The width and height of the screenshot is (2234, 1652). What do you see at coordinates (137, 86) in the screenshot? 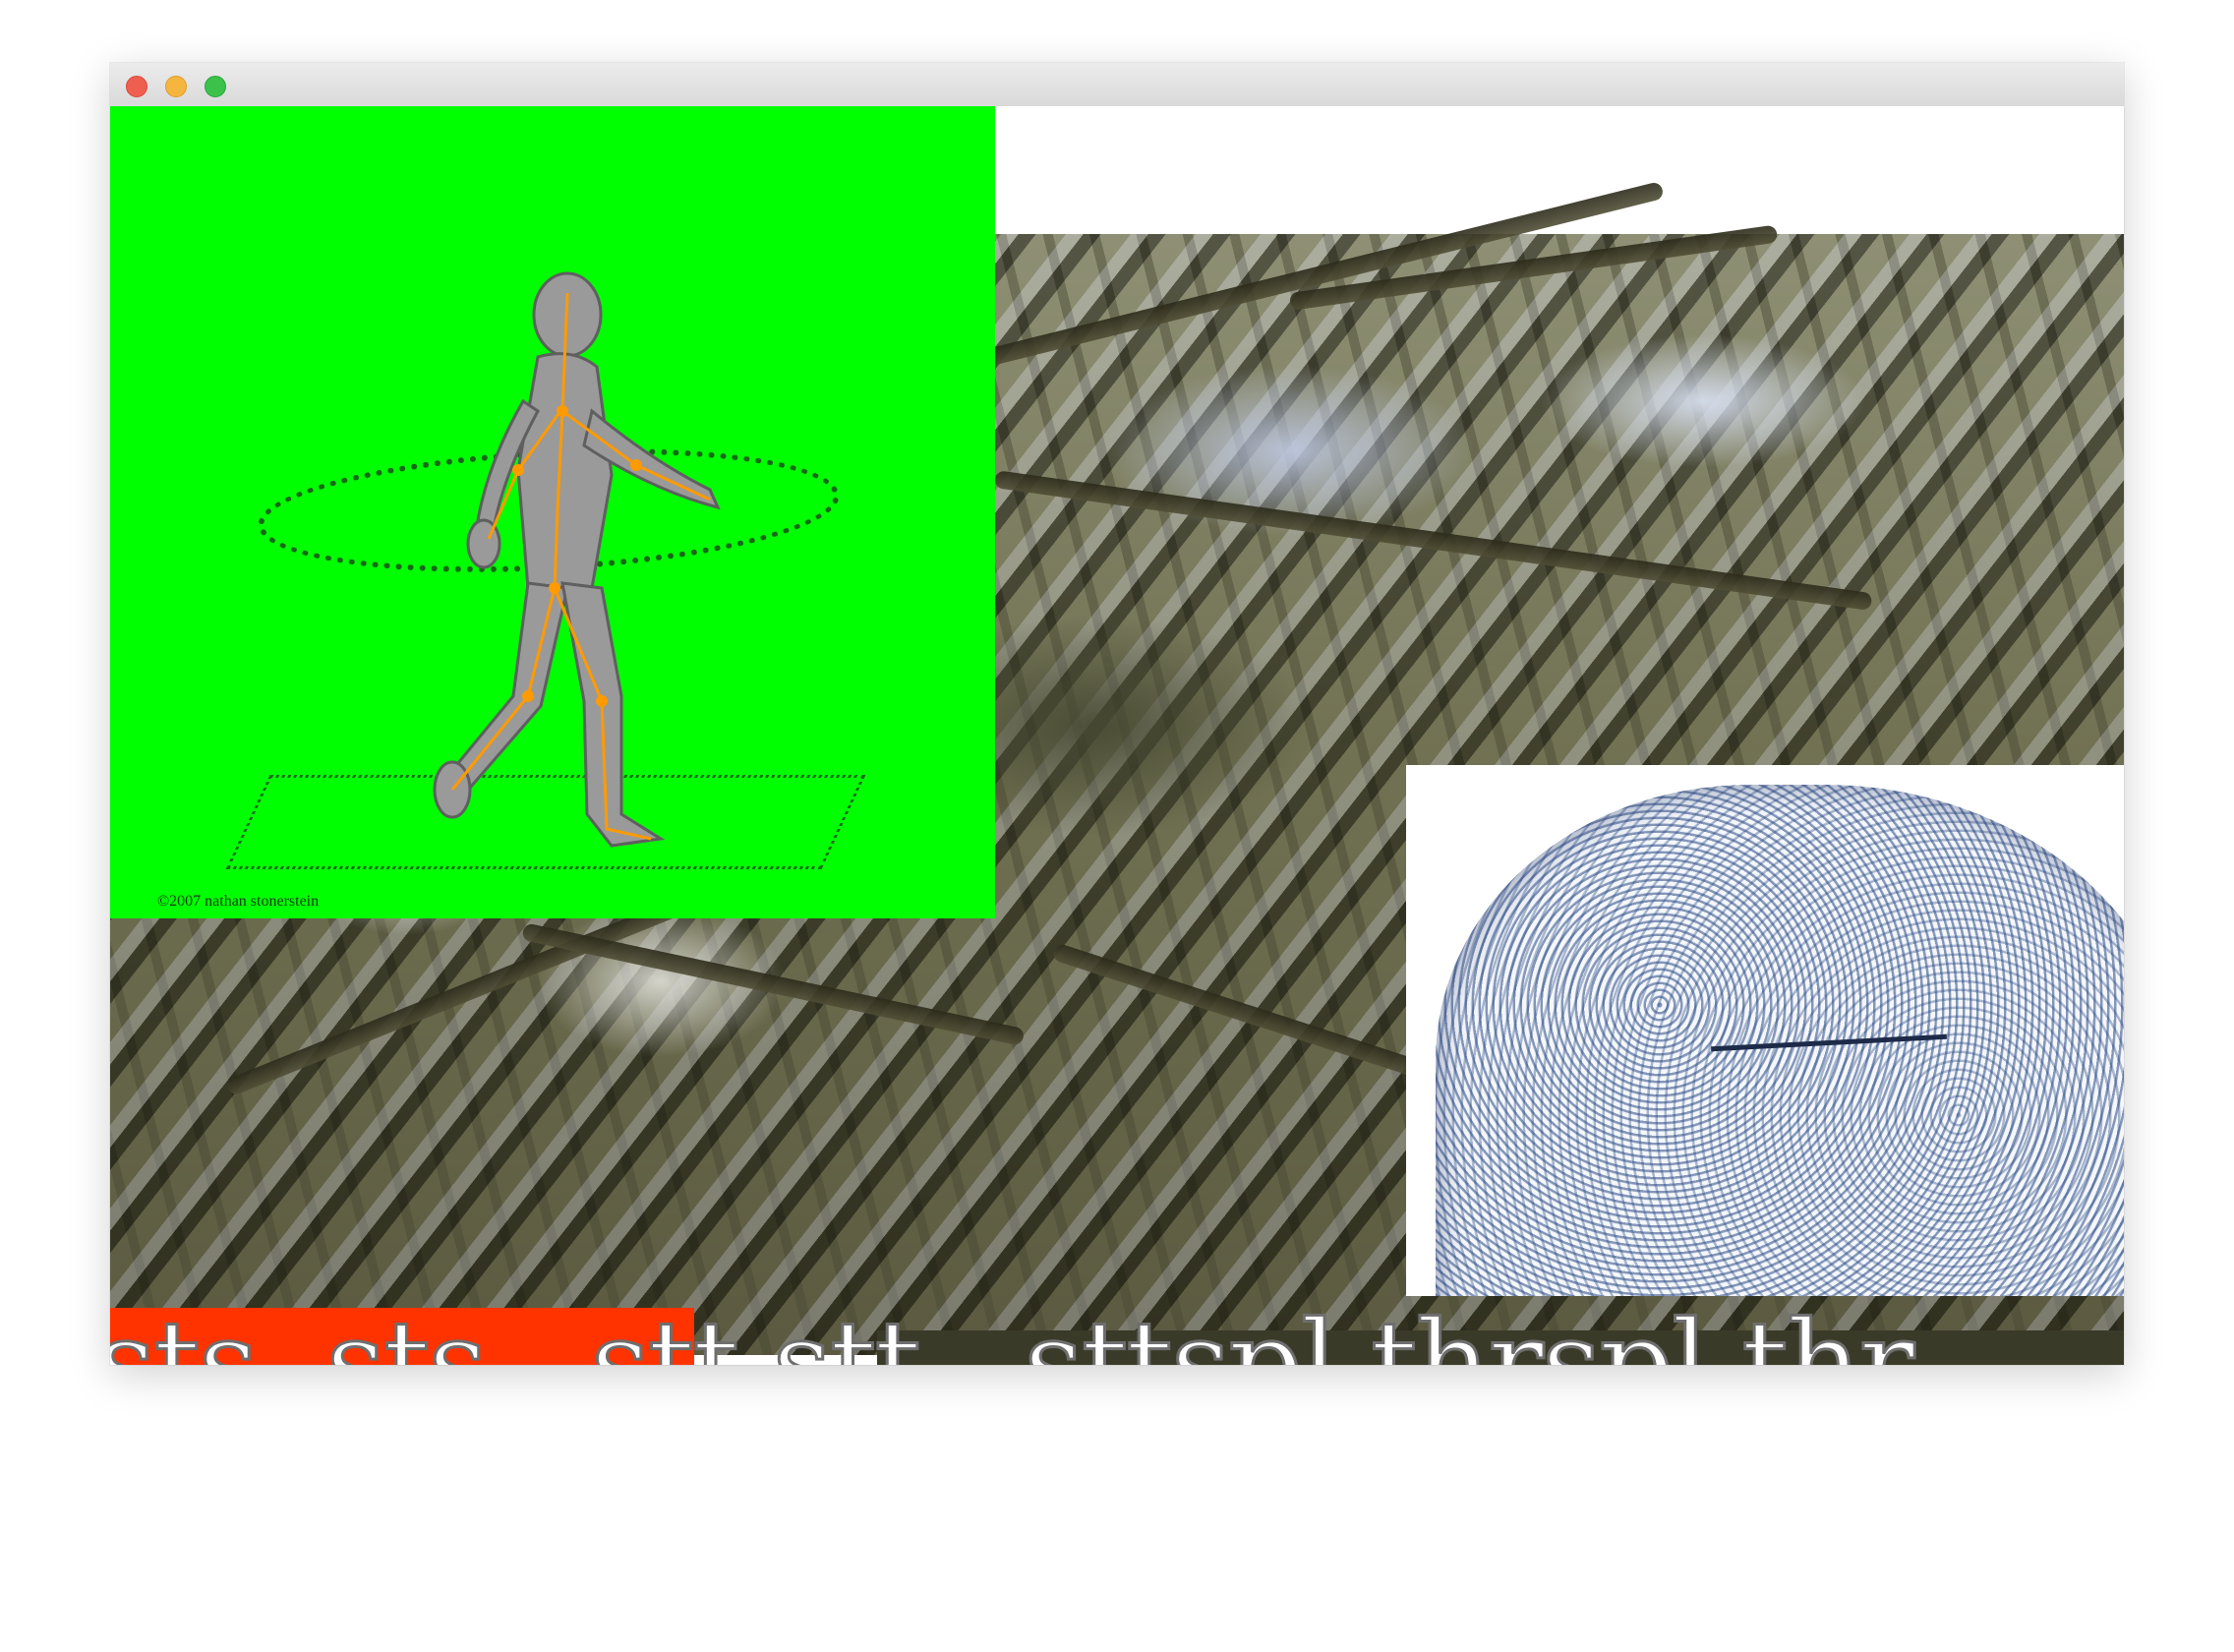
I see `close-window-button` at bounding box center [137, 86].